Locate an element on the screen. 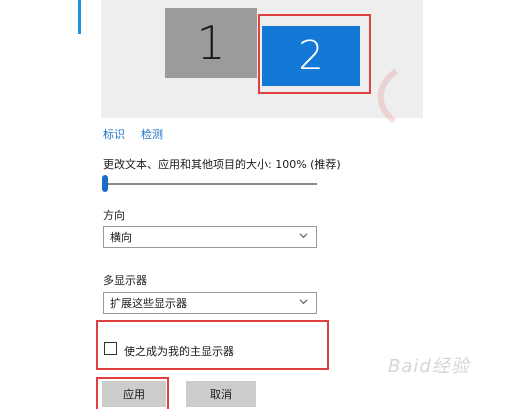 The width and height of the screenshot is (506, 409). monitor-2-number: 2 is located at coordinates (311, 56).